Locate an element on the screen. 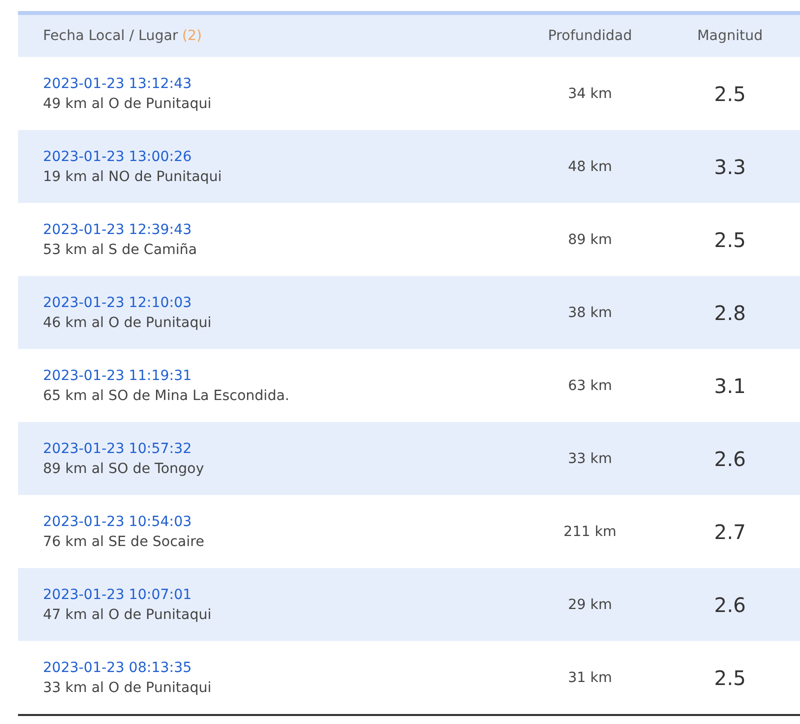  place-text: 47 km al O de Punitaqui is located at coordinates (127, 614).